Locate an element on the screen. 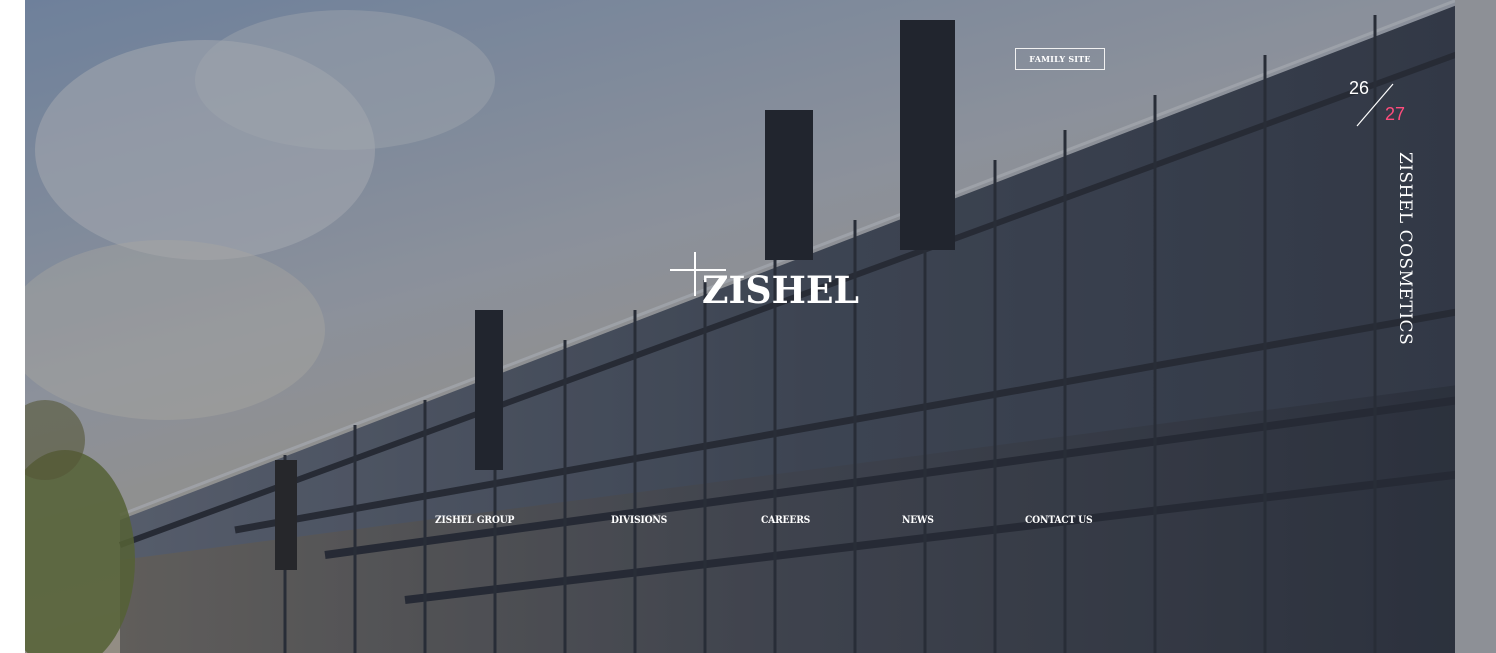 The height and width of the screenshot is (653, 1496). logo-wordmark: ZISHEL is located at coordinates (781, 290).